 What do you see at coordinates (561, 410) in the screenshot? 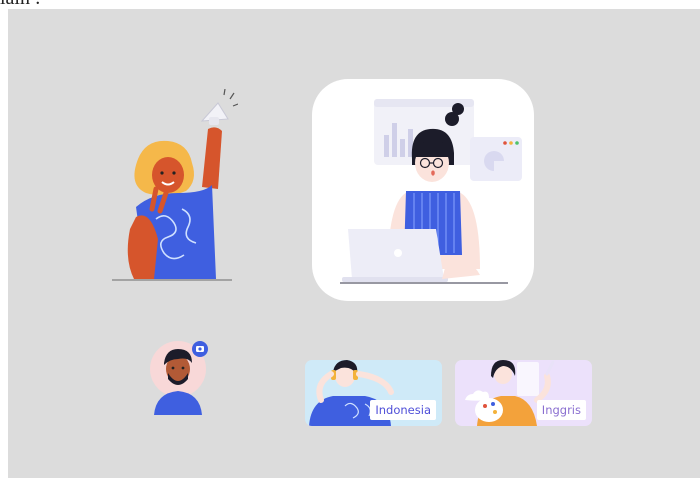
I see `language-label-inggris: Inggris` at bounding box center [561, 410].